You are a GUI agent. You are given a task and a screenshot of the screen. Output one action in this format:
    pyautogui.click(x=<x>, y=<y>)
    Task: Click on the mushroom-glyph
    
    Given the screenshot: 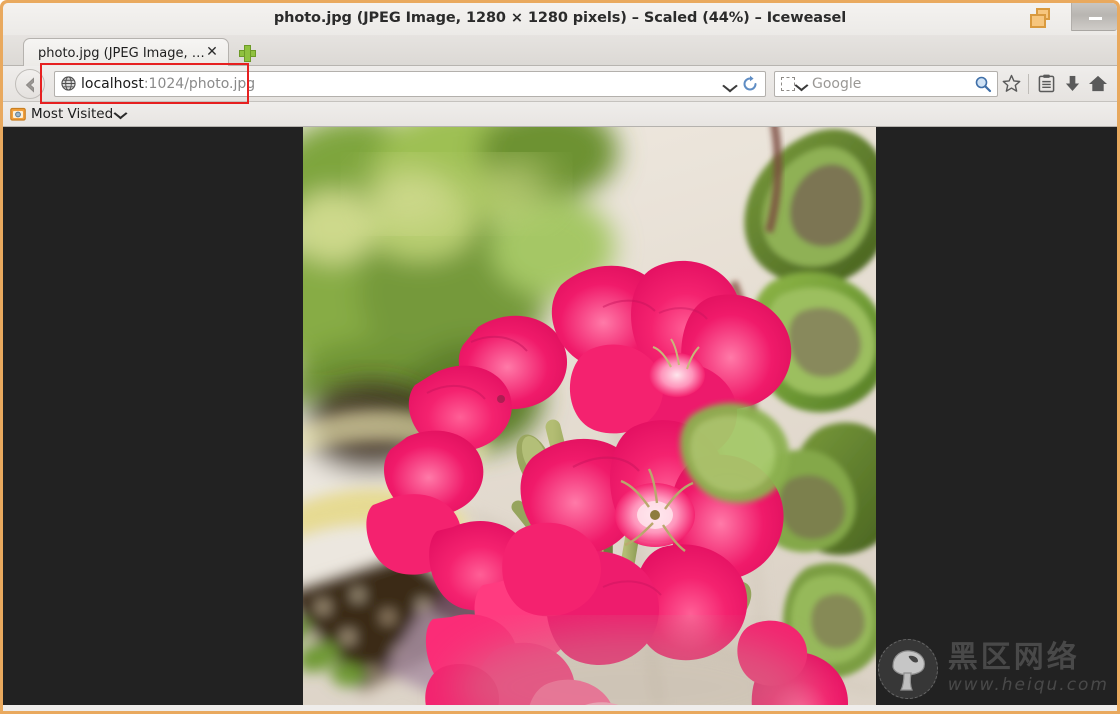 What is the action you would take?
    pyautogui.click(x=908, y=670)
    